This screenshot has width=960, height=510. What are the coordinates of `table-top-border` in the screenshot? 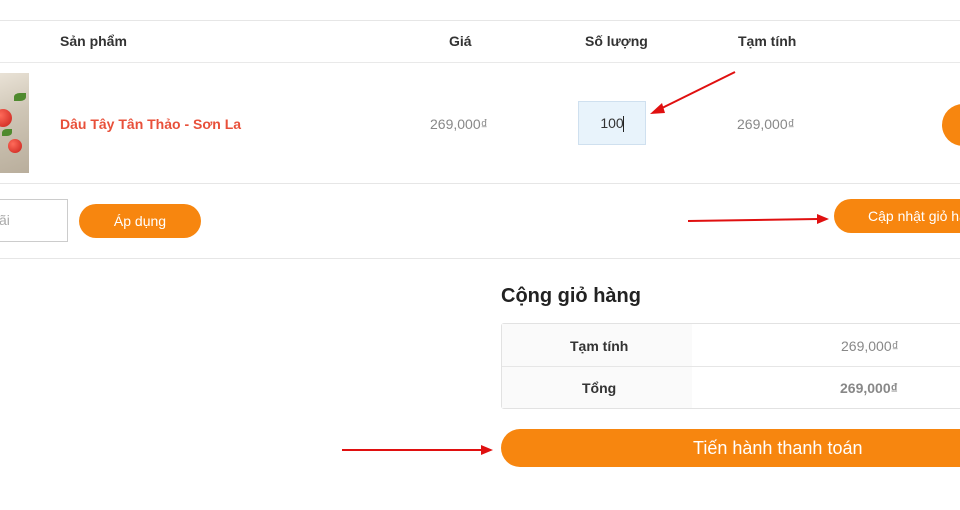 It's located at (480, 20).